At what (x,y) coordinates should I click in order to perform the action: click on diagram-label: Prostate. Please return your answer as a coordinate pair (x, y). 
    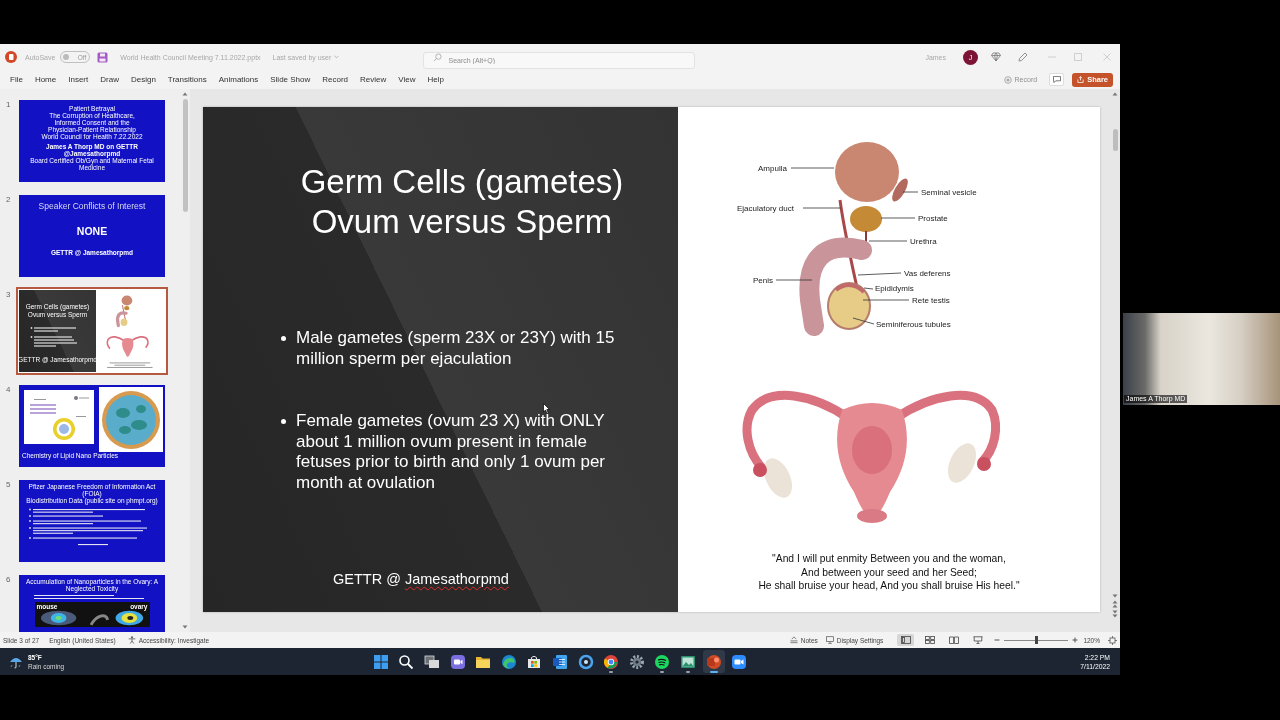
    Looking at the image, I should click on (933, 218).